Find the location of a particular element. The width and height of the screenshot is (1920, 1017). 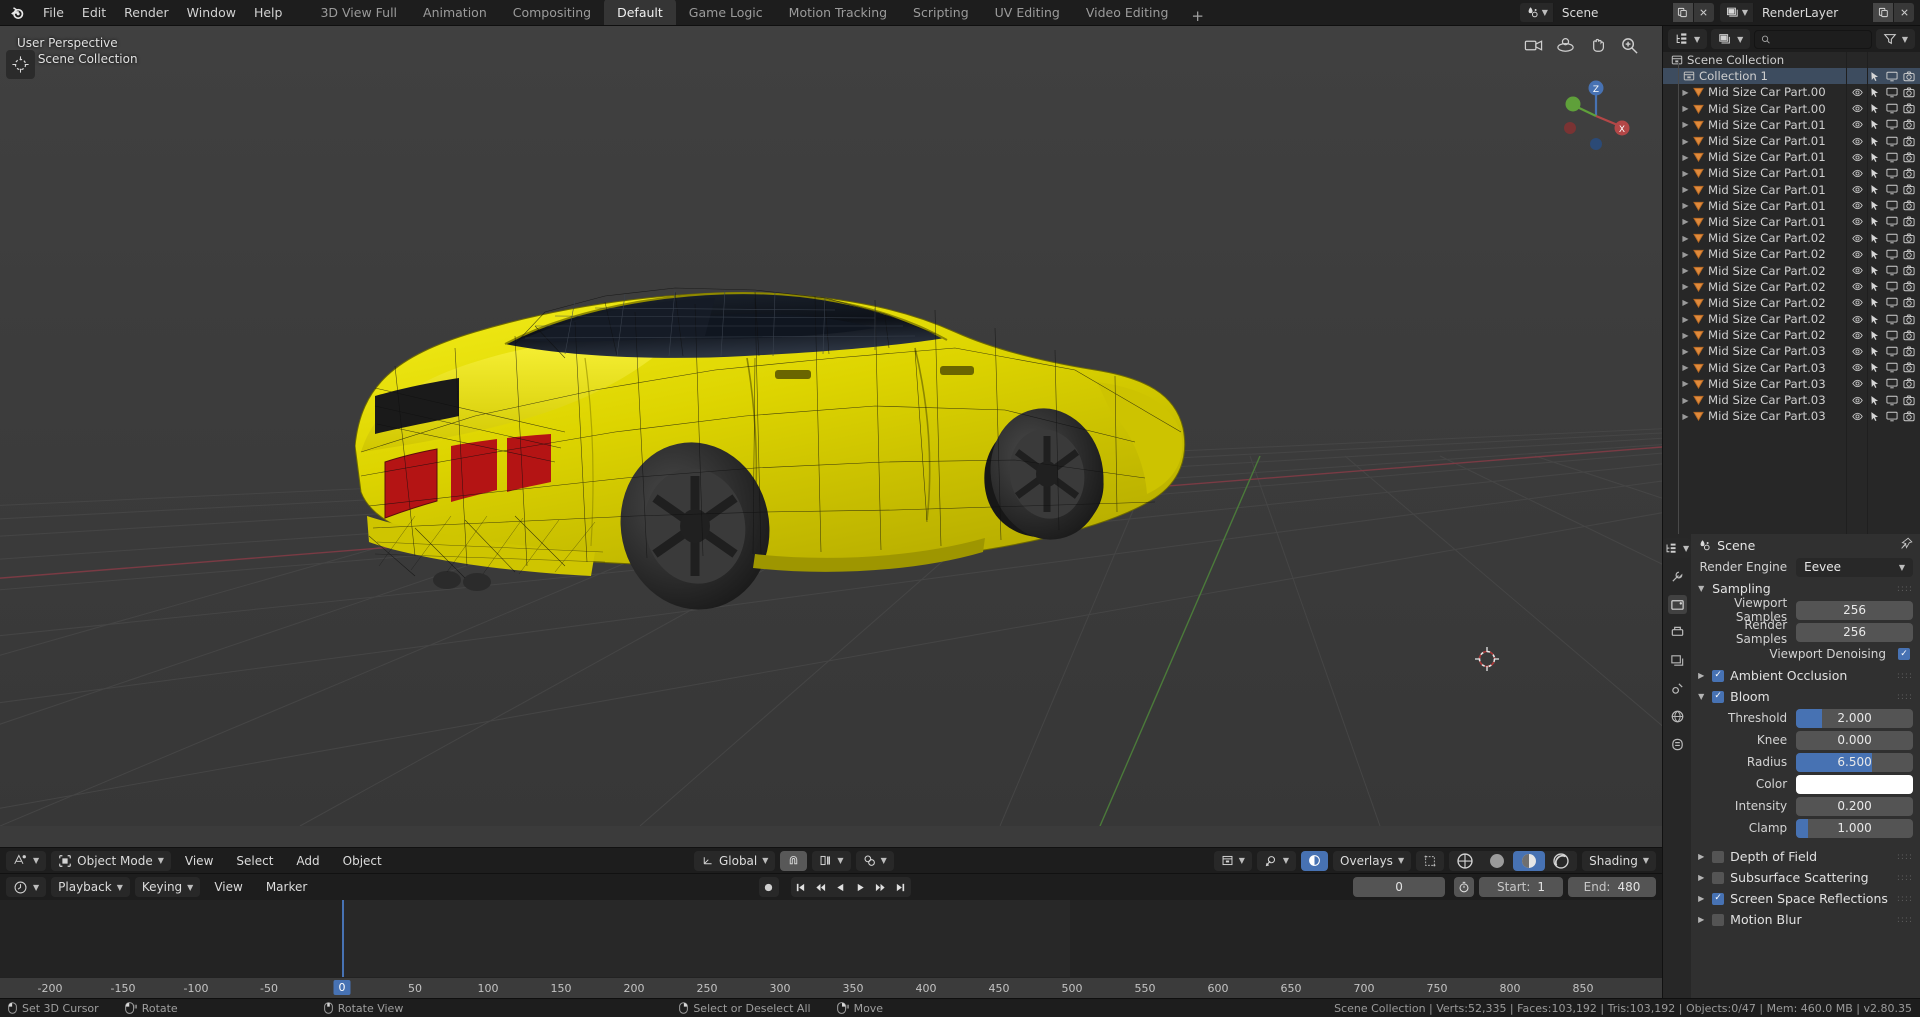

bloom-color-swatch is located at coordinates (1854, 784).